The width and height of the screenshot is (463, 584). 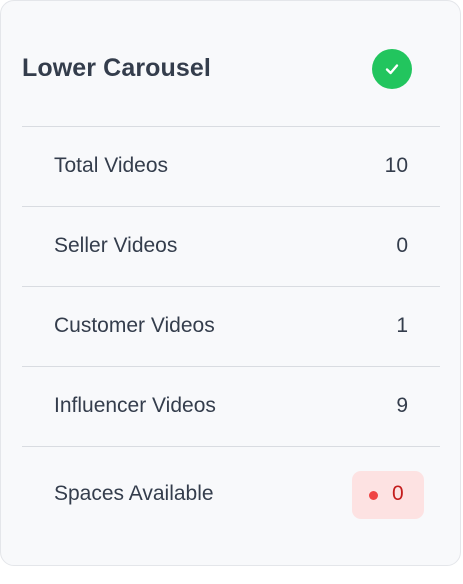 I want to click on spaces-available-badge: 0, so click(x=388, y=495).